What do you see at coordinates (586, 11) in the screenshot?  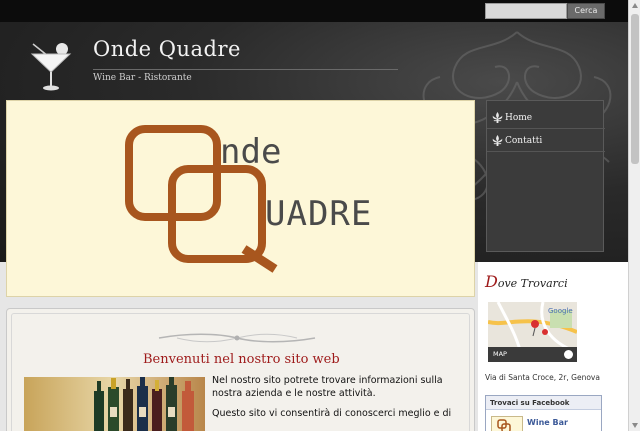 I see `search-button: Cerca` at bounding box center [586, 11].